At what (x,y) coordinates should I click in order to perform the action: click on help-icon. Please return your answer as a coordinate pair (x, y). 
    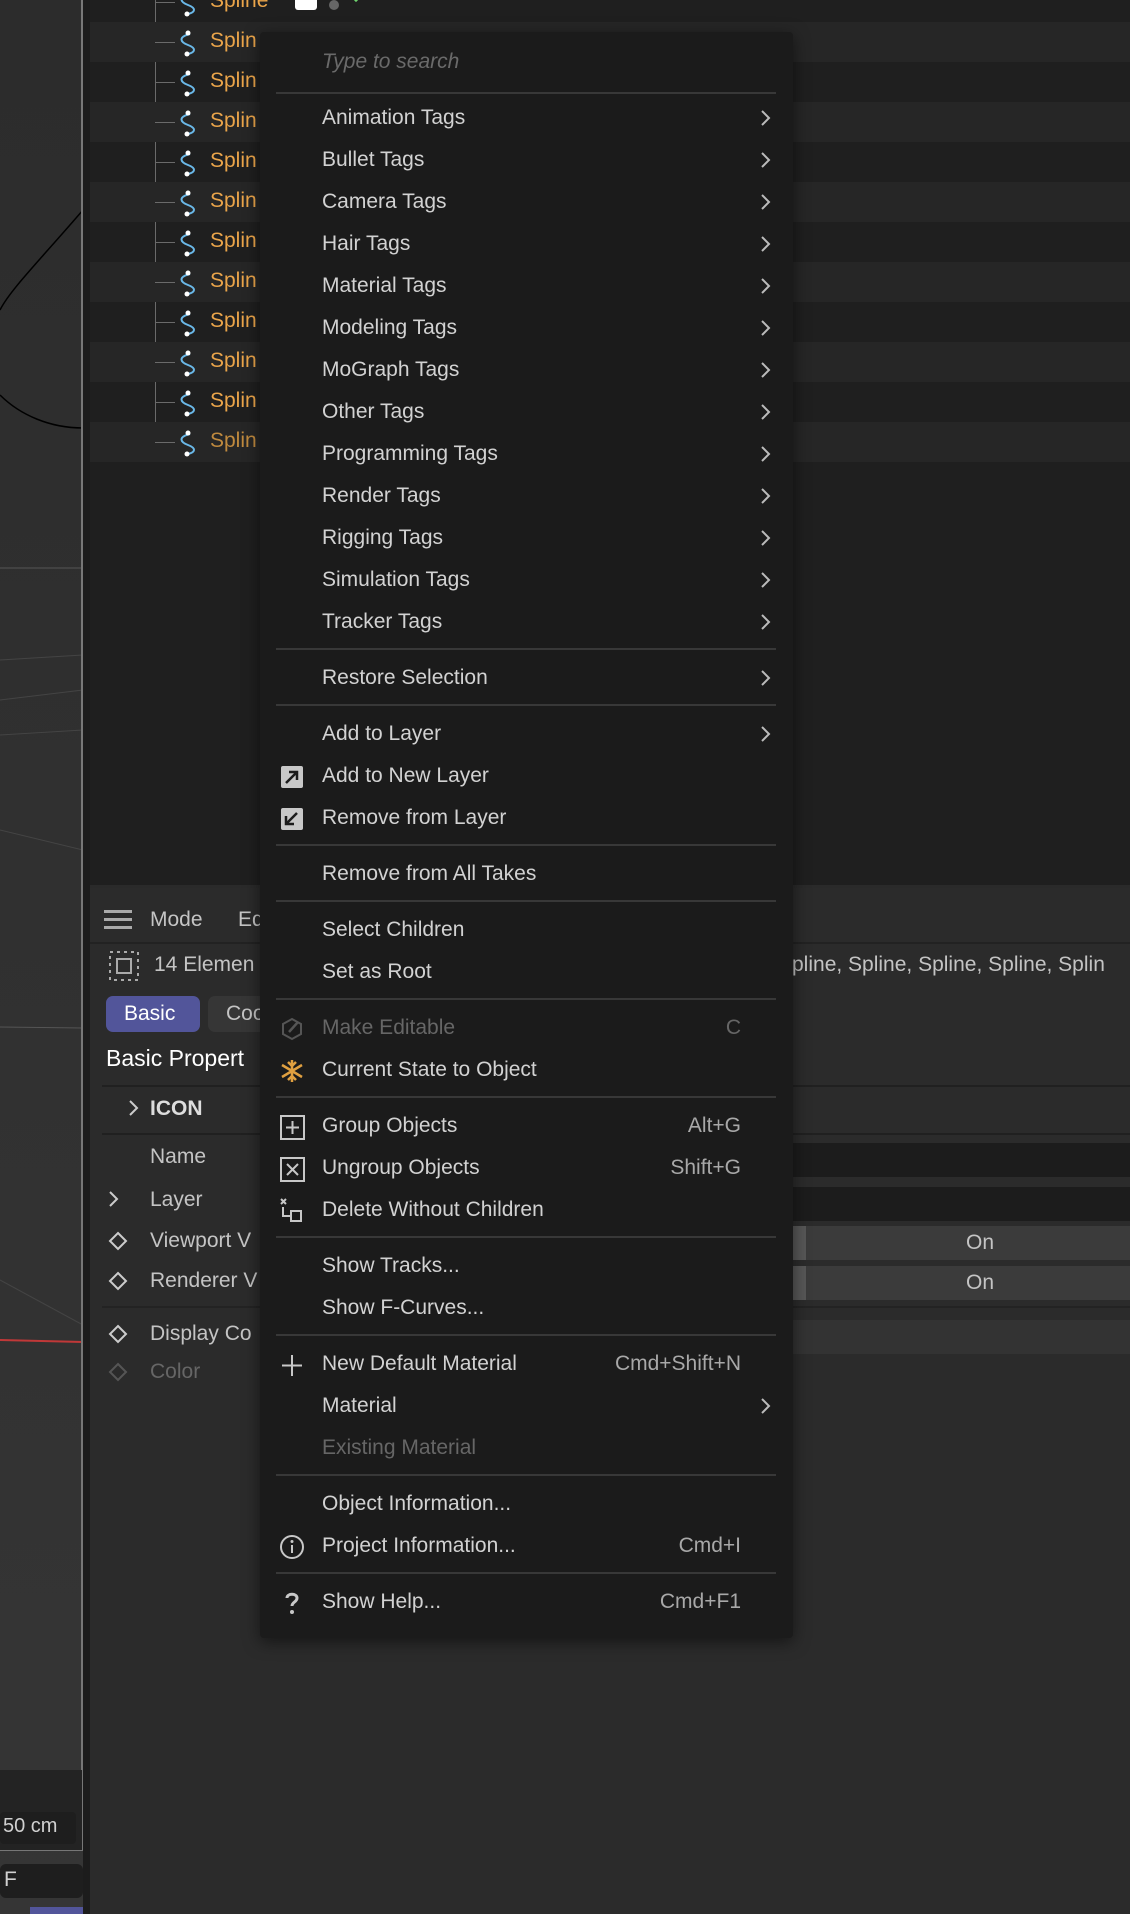
    Looking at the image, I should click on (292, 1603).